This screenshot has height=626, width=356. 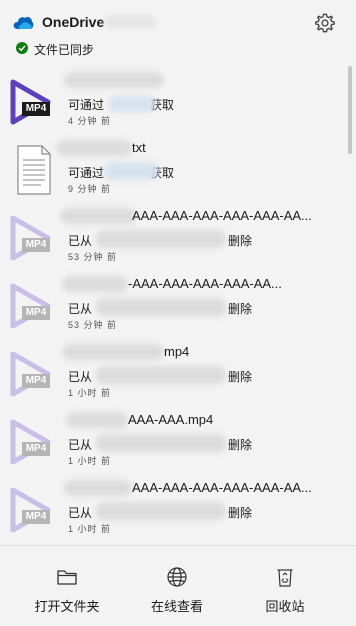 I want to click on list-item: MP4 mp4 已从 删除 1 小时 前, so click(x=173, y=374).